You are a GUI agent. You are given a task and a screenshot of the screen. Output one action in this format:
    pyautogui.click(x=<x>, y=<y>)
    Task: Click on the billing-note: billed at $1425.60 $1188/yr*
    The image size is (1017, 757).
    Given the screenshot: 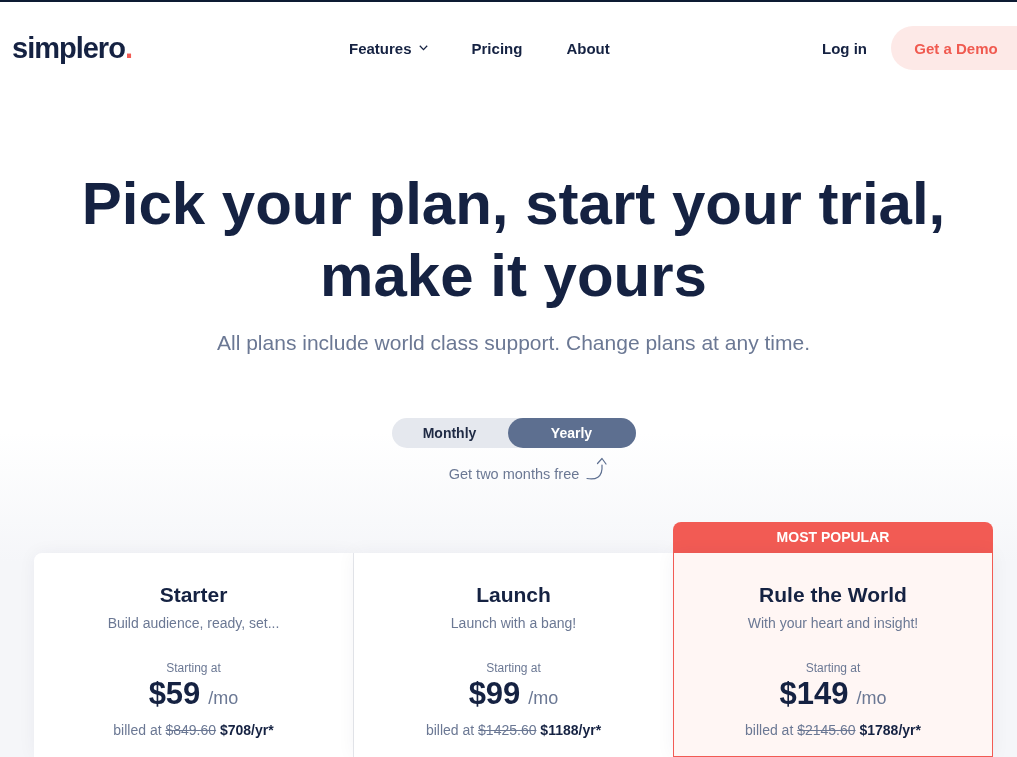 What is the action you would take?
    pyautogui.click(x=513, y=730)
    